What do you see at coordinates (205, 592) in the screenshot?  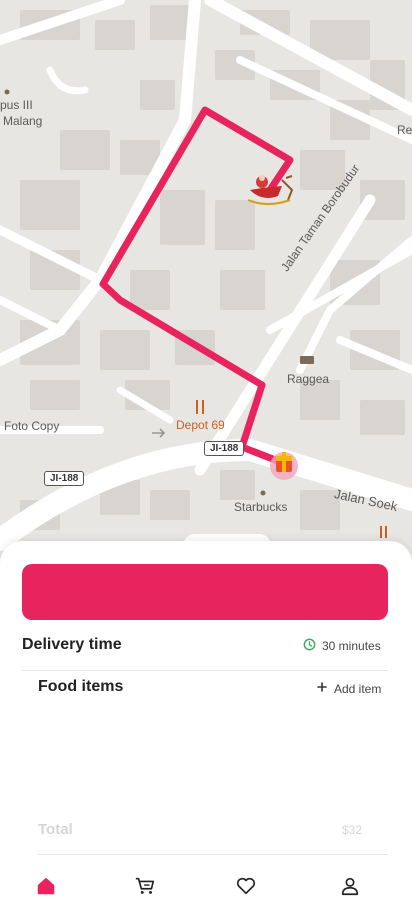 I see `primary-action-button` at bounding box center [205, 592].